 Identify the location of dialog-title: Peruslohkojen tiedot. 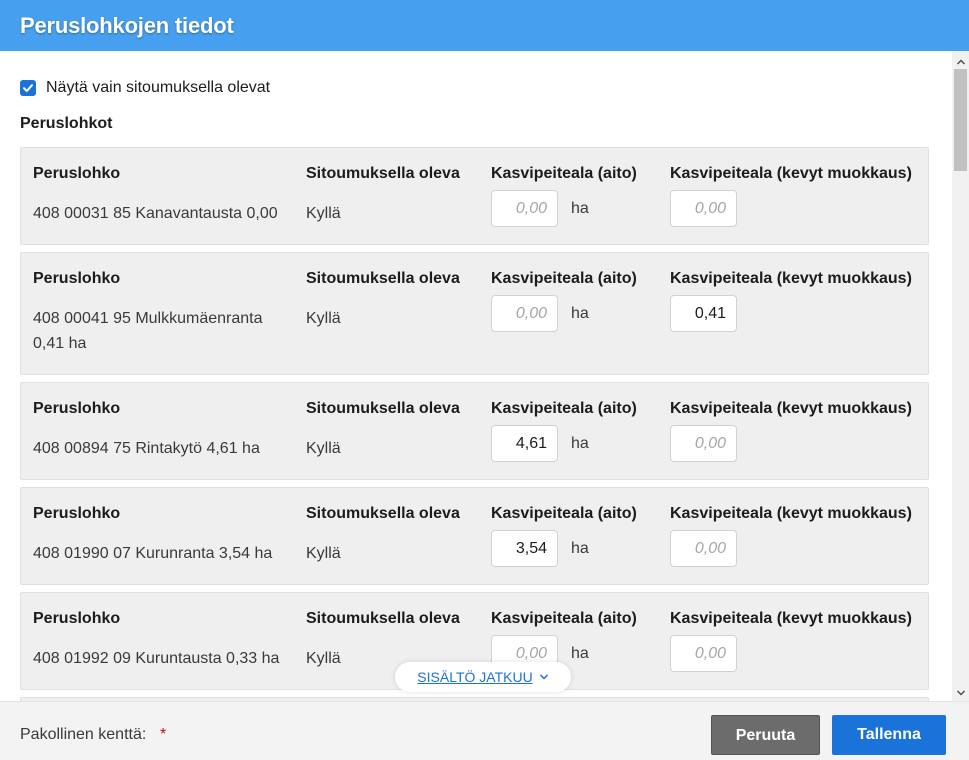
(127, 25).